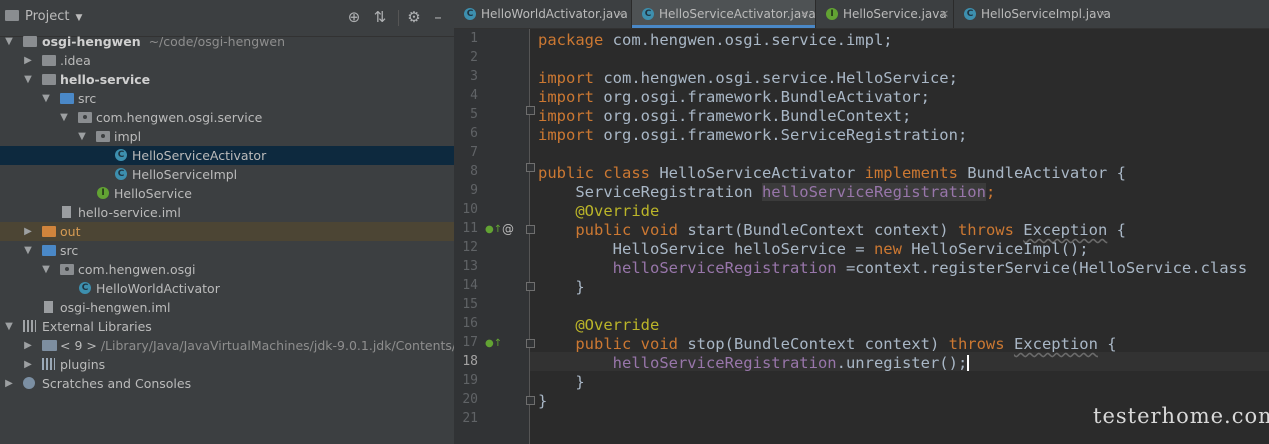 The image size is (1269, 444). I want to click on code-line-10: @Override, so click(598, 211).